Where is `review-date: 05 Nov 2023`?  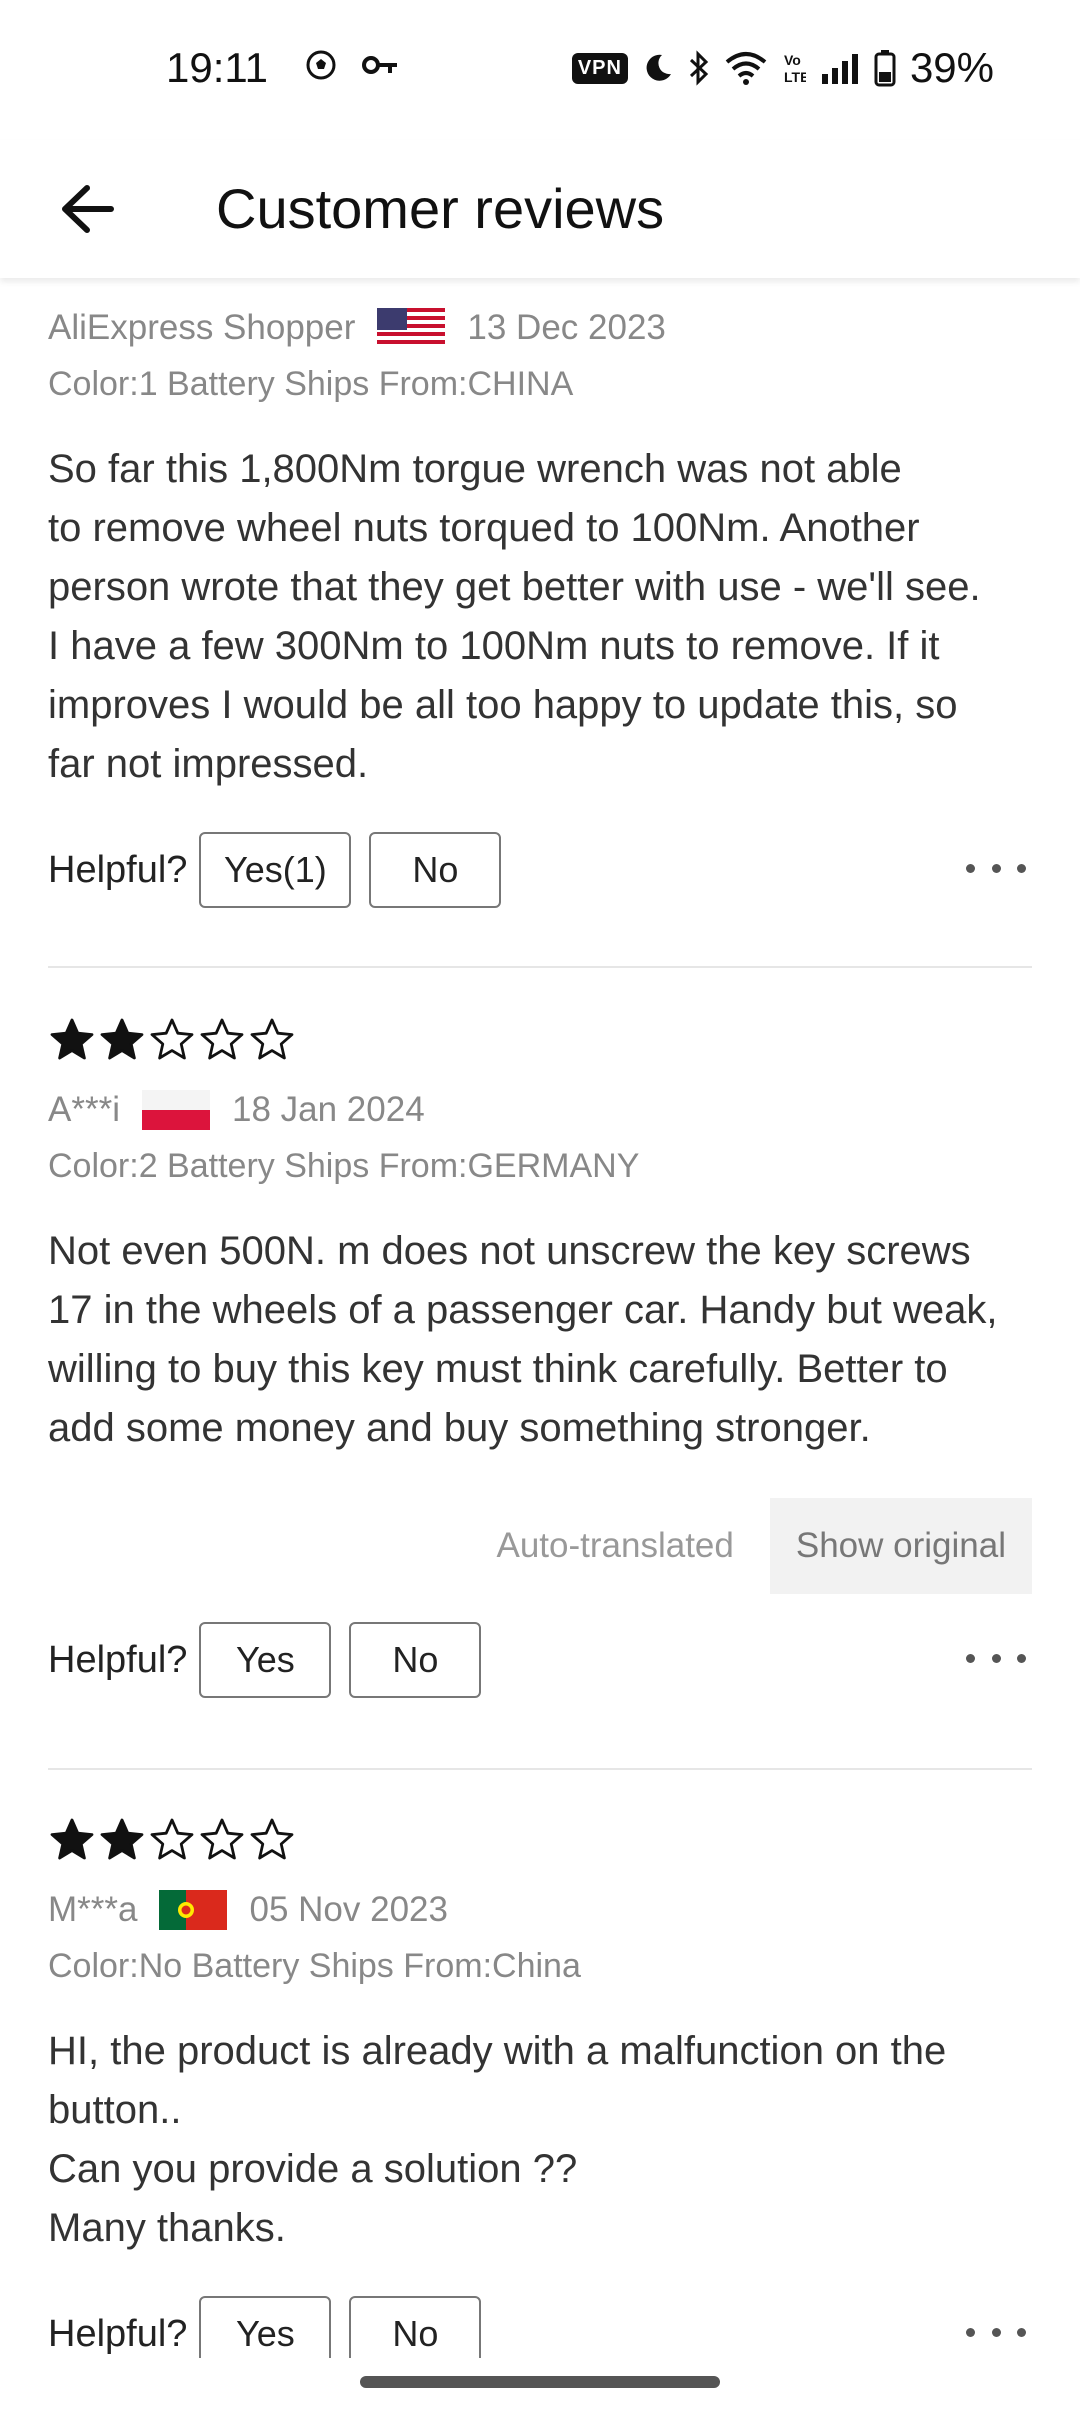 review-date: 05 Nov 2023 is located at coordinates (348, 1909).